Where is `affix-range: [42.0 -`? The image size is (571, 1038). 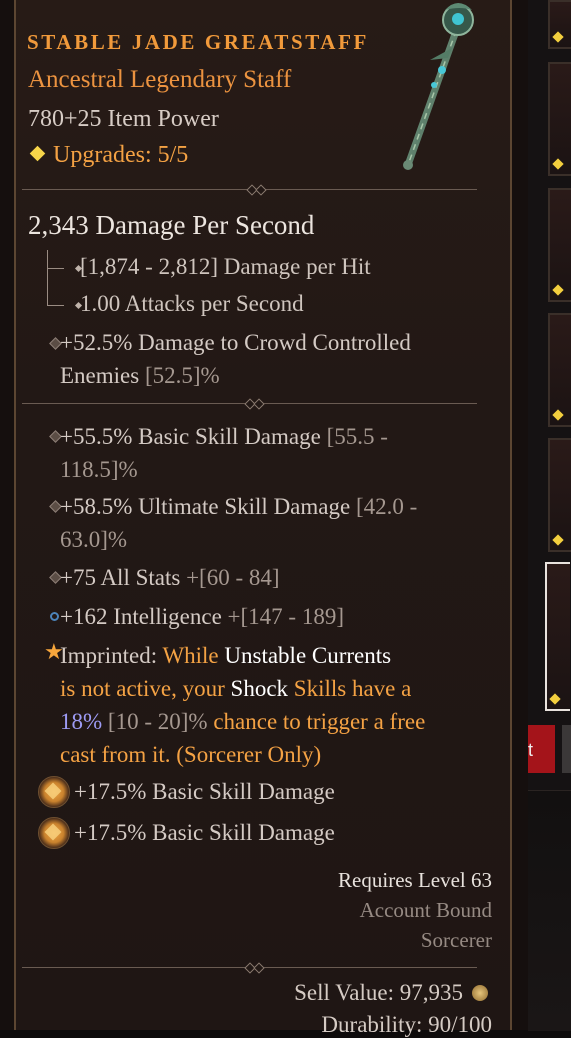
affix-range: [42.0 - is located at coordinates (386, 506).